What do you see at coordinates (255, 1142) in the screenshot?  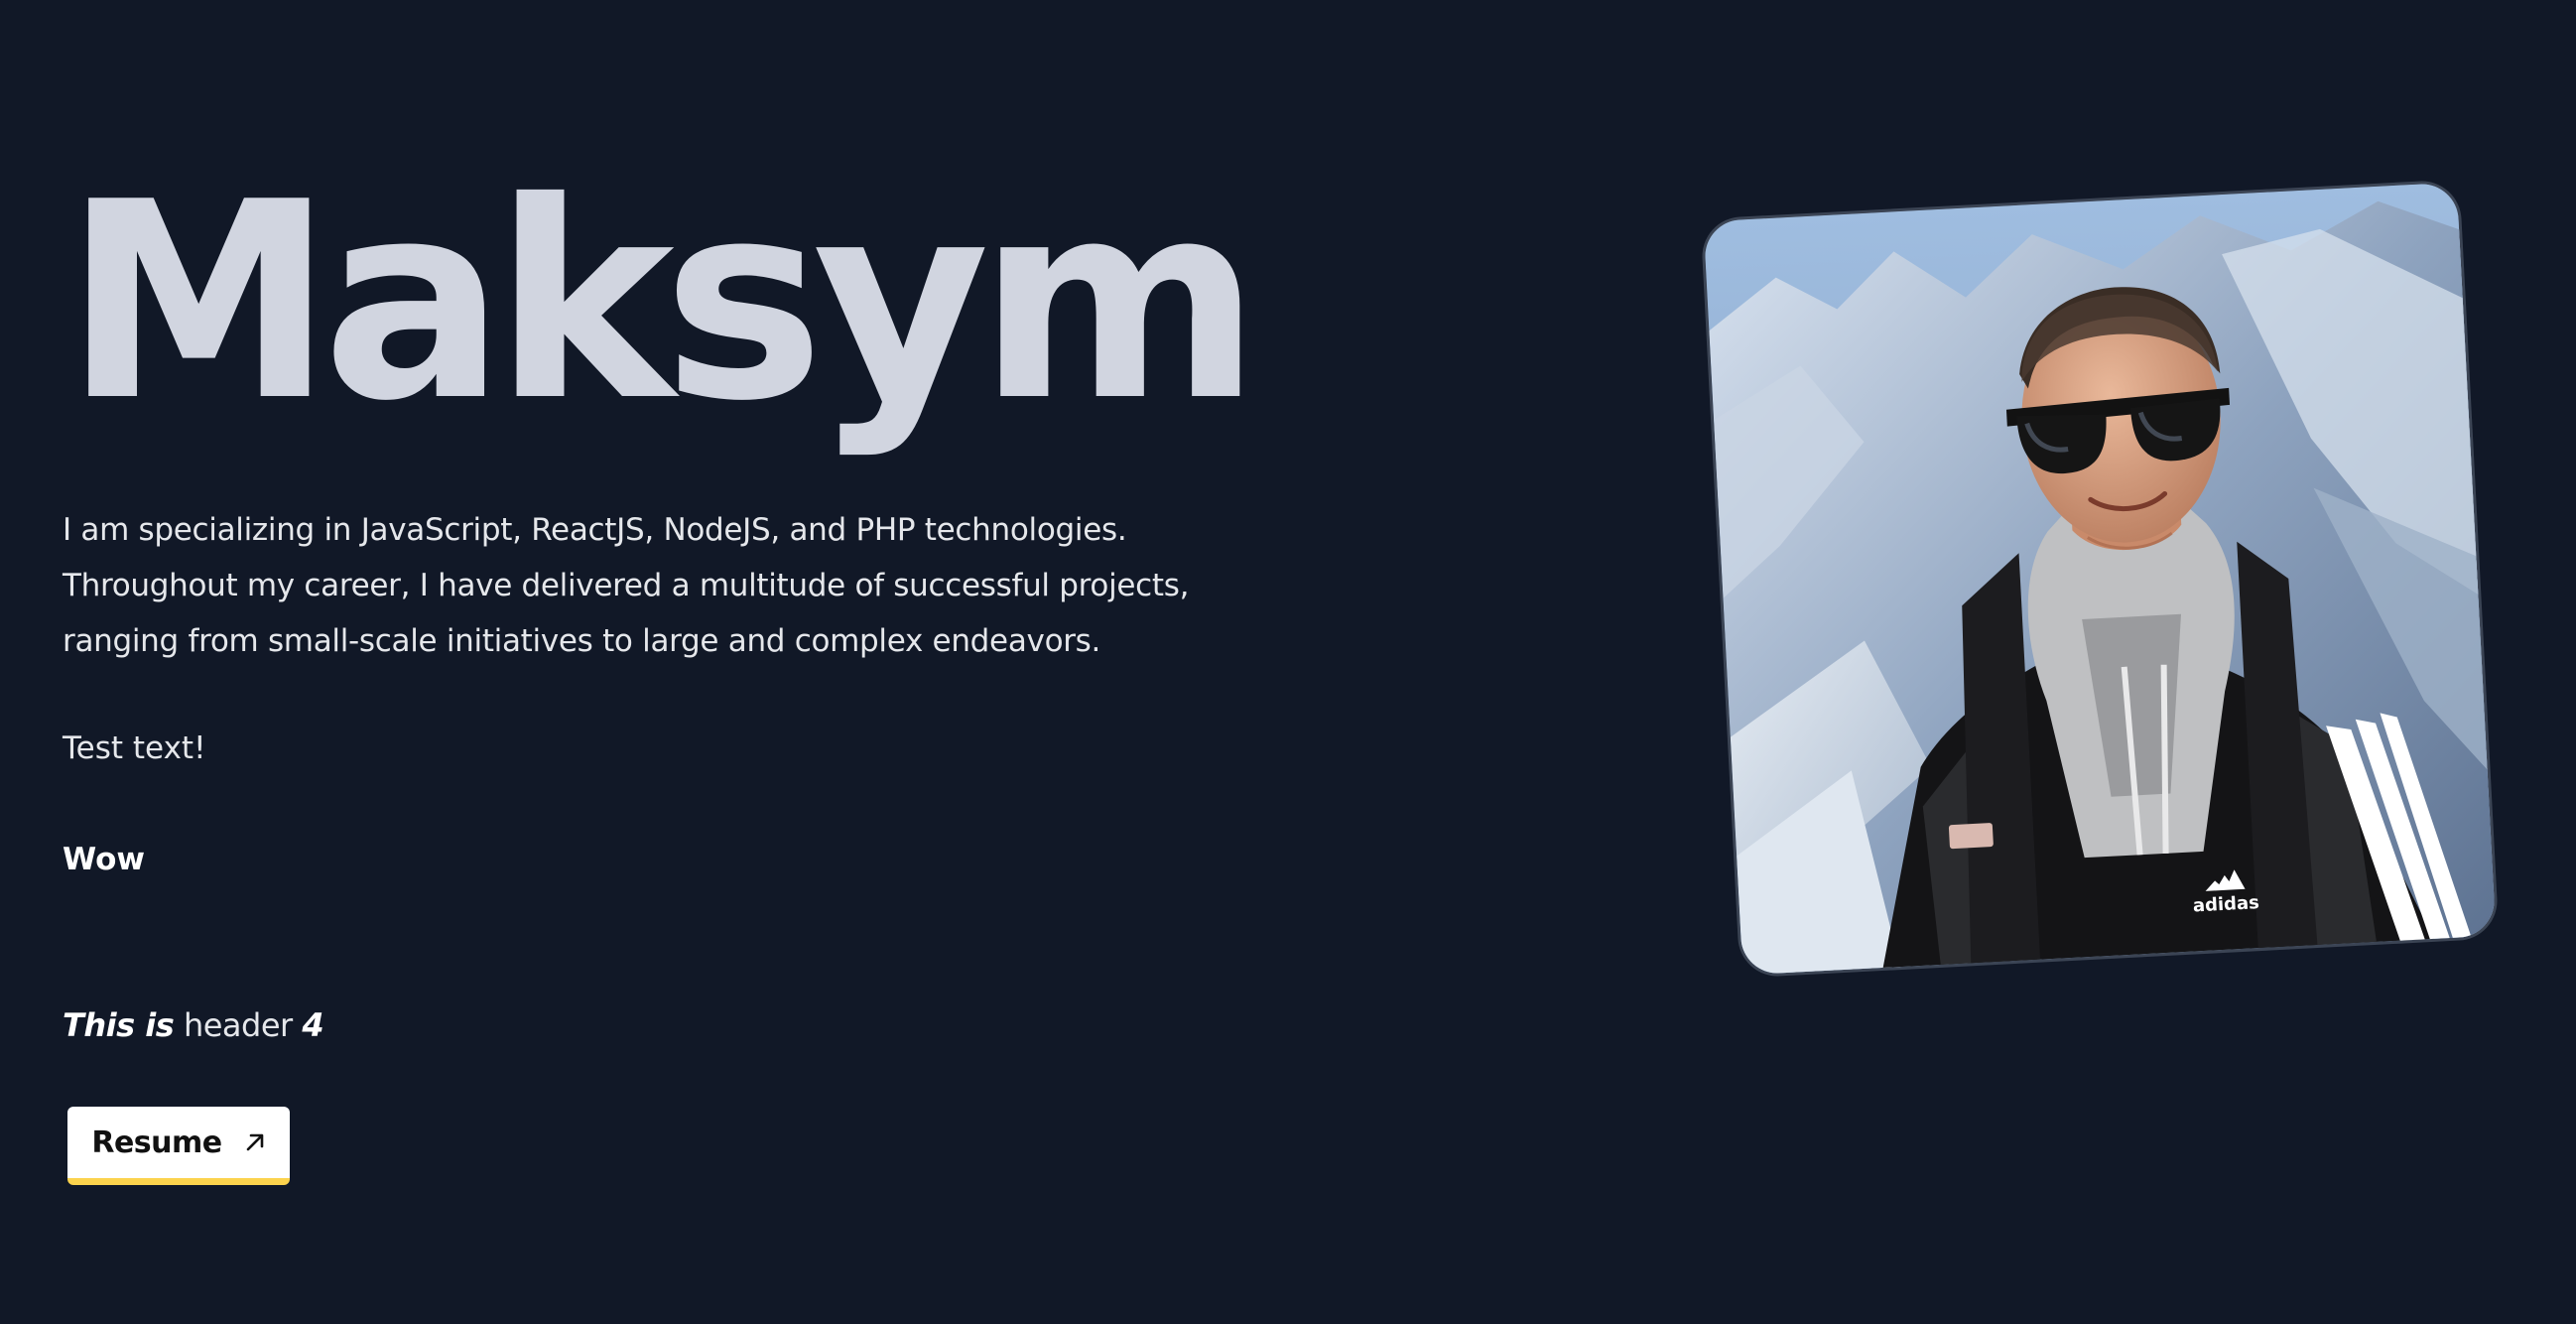 I see `arrow-up-right-icon` at bounding box center [255, 1142].